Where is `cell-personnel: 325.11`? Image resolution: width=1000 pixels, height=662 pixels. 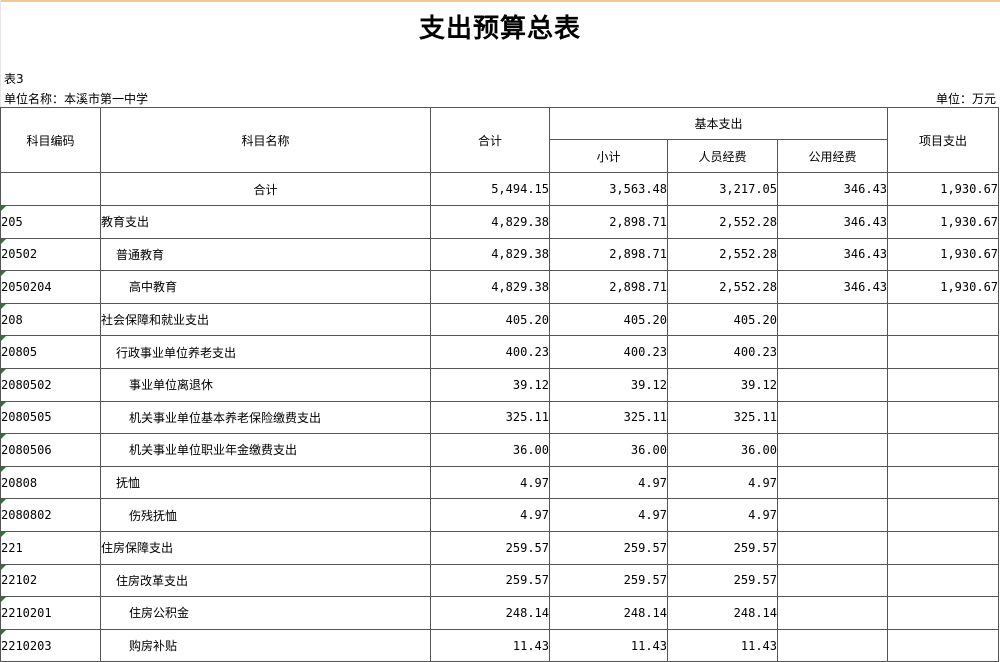
cell-personnel: 325.11 is located at coordinates (722, 417).